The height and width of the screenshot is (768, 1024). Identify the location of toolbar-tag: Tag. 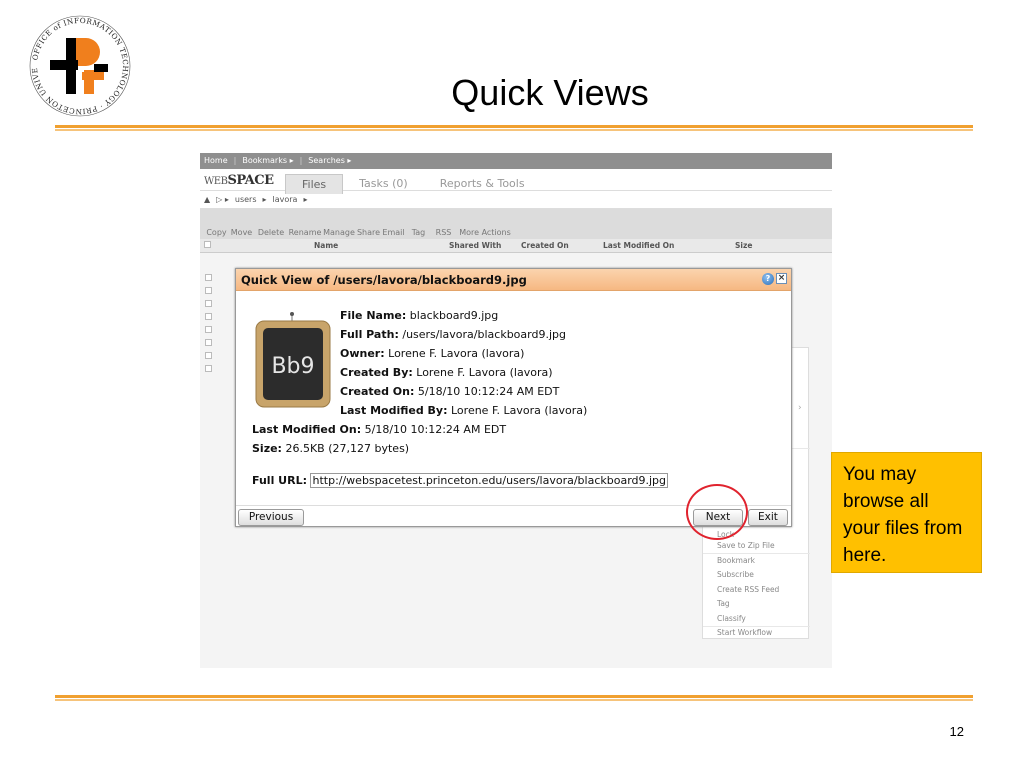
(418, 232).